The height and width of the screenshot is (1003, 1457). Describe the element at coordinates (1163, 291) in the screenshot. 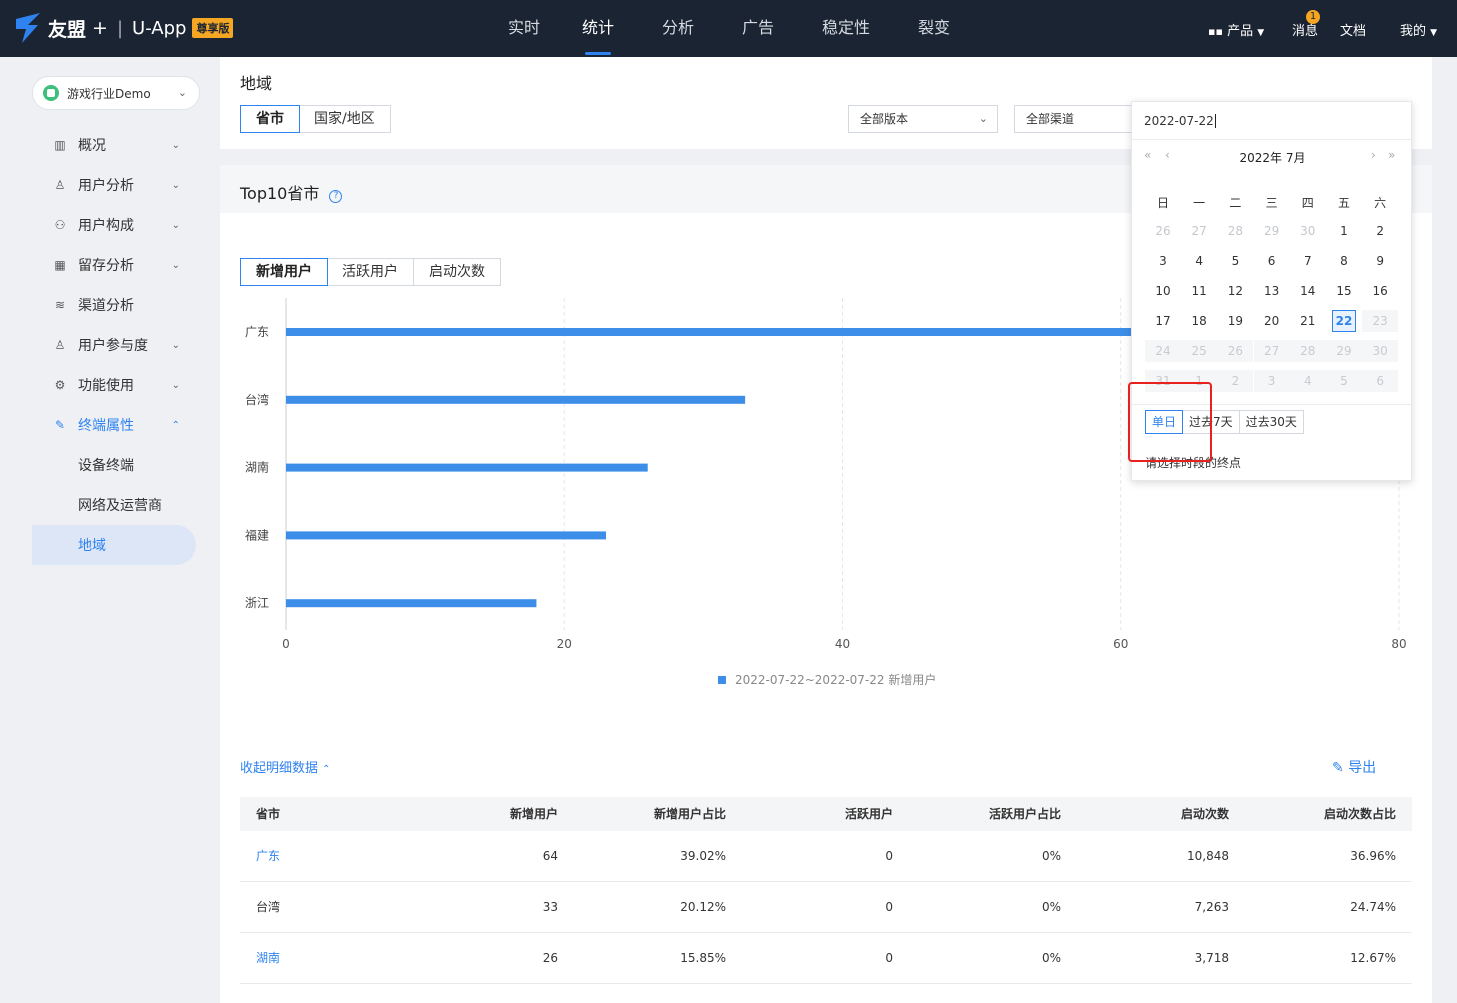

I see `calendar-day: 10` at that location.